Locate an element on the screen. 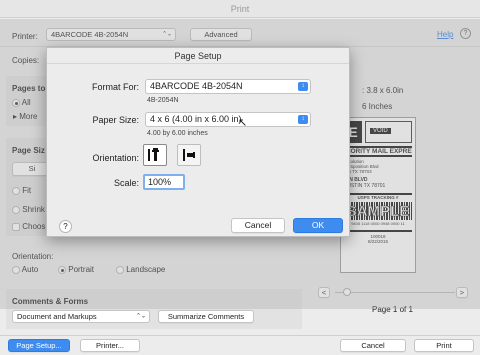 The image size is (480, 355). print-button: Print is located at coordinates (444, 345).